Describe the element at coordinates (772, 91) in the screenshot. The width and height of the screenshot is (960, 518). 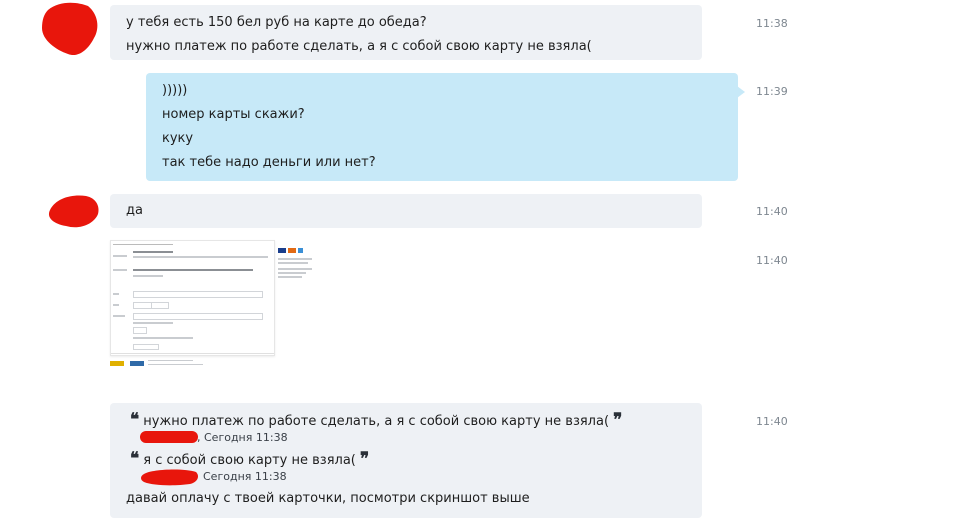
I see `timestamp: 11:39` at that location.